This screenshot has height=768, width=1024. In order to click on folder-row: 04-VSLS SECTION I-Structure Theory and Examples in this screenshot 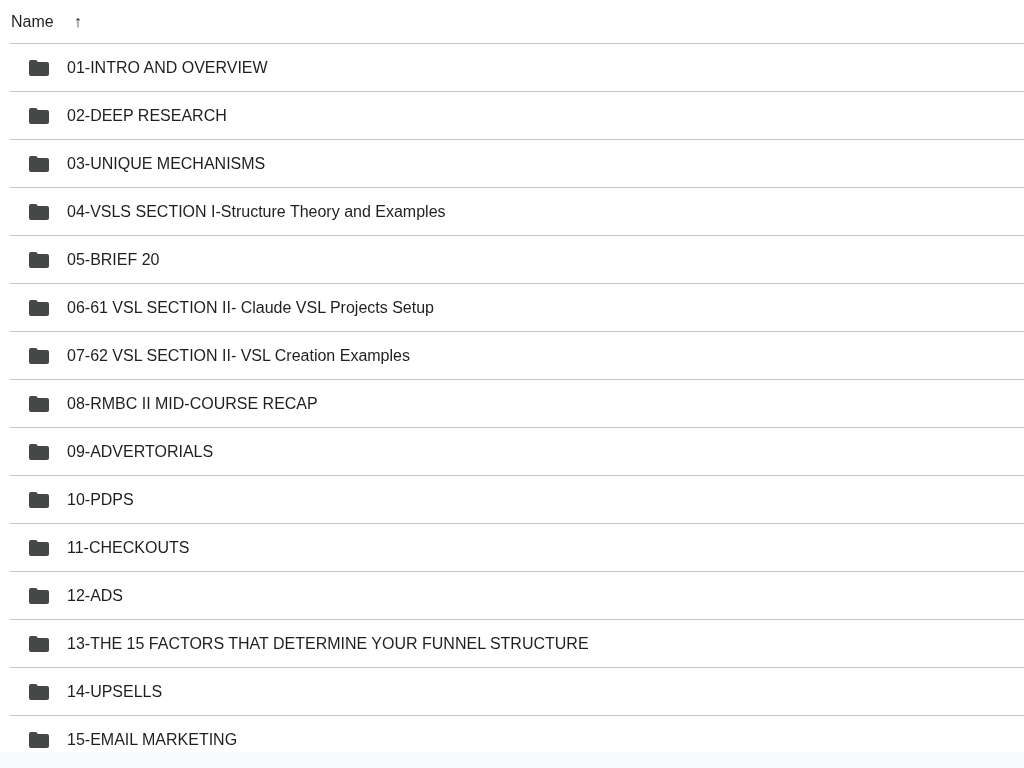, I will do `click(517, 212)`.